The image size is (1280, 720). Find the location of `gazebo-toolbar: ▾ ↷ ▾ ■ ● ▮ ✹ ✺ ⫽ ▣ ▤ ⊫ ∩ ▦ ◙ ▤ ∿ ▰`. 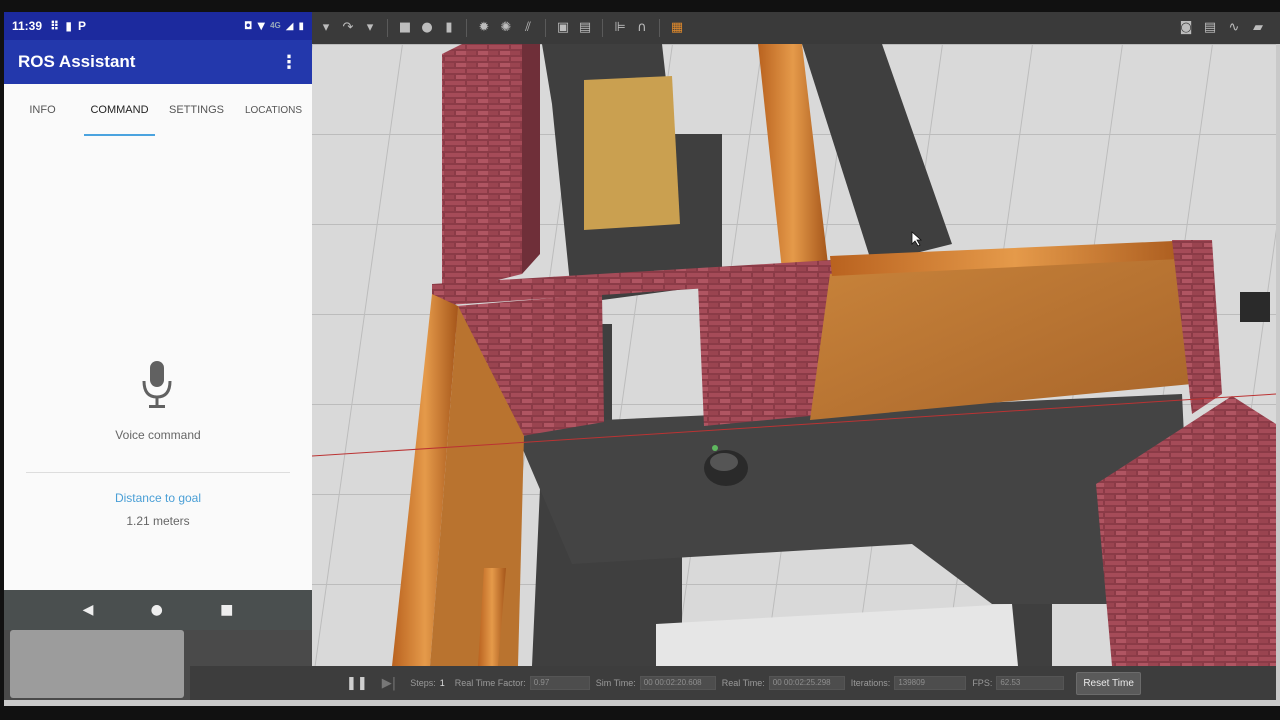

gazebo-toolbar: ▾ ↷ ▾ ■ ● ▮ ✹ ✺ ⫽ ▣ ▤ ⊫ ∩ ▦ ◙ ▤ ∿ ▰ is located at coordinates (796, 28).